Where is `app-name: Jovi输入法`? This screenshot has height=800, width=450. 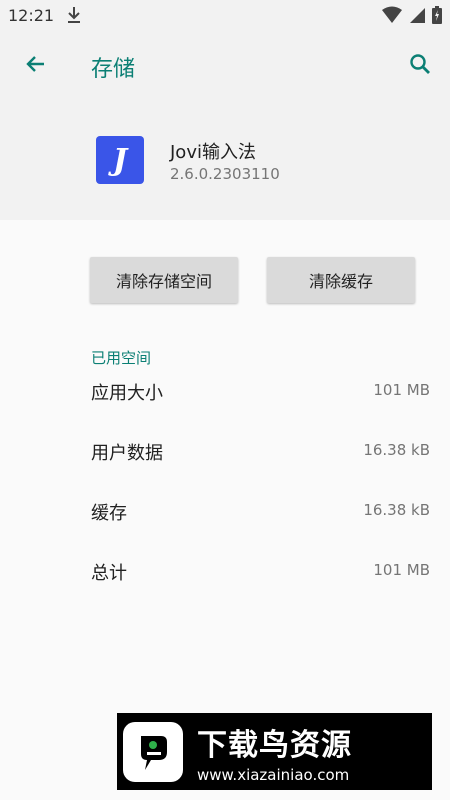 app-name: Jovi输入法 is located at coordinates (213, 152).